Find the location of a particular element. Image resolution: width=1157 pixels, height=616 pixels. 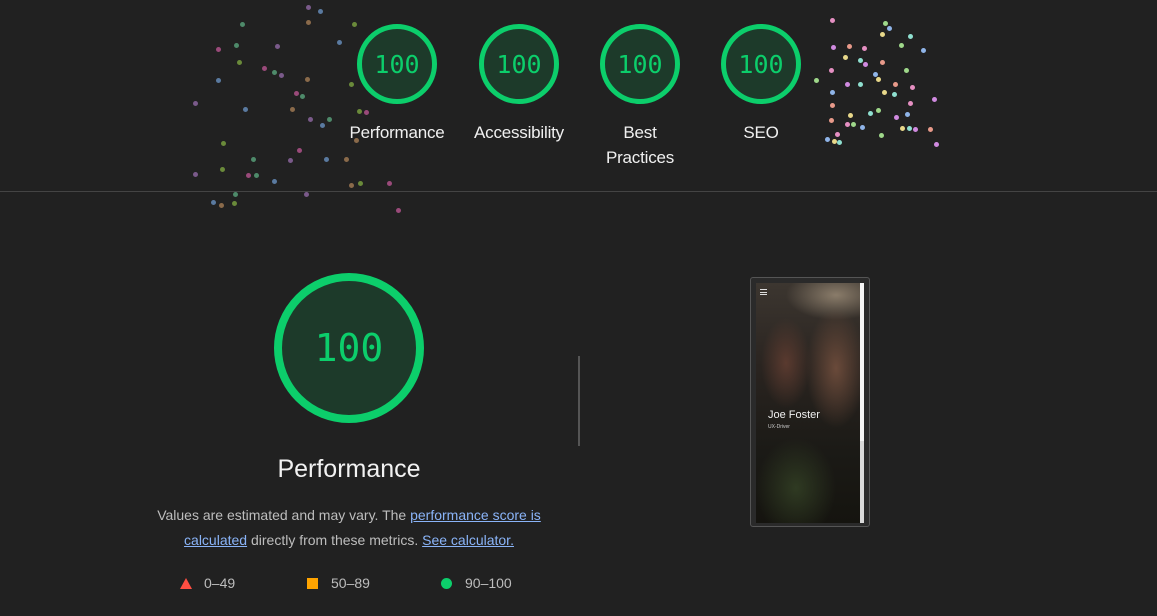

screenshot-subtitle: UX-Driver is located at coordinates (779, 427).